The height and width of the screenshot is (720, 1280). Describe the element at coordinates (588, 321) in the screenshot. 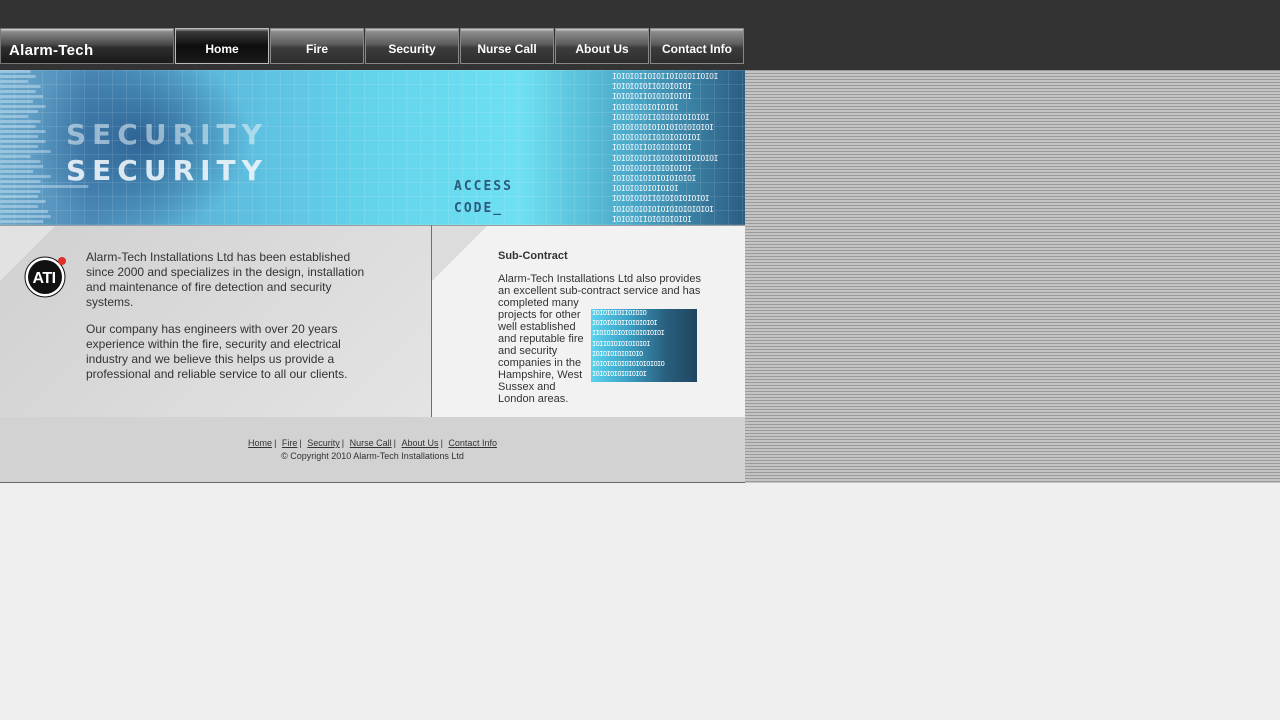

I see `subcontract-panel` at that location.